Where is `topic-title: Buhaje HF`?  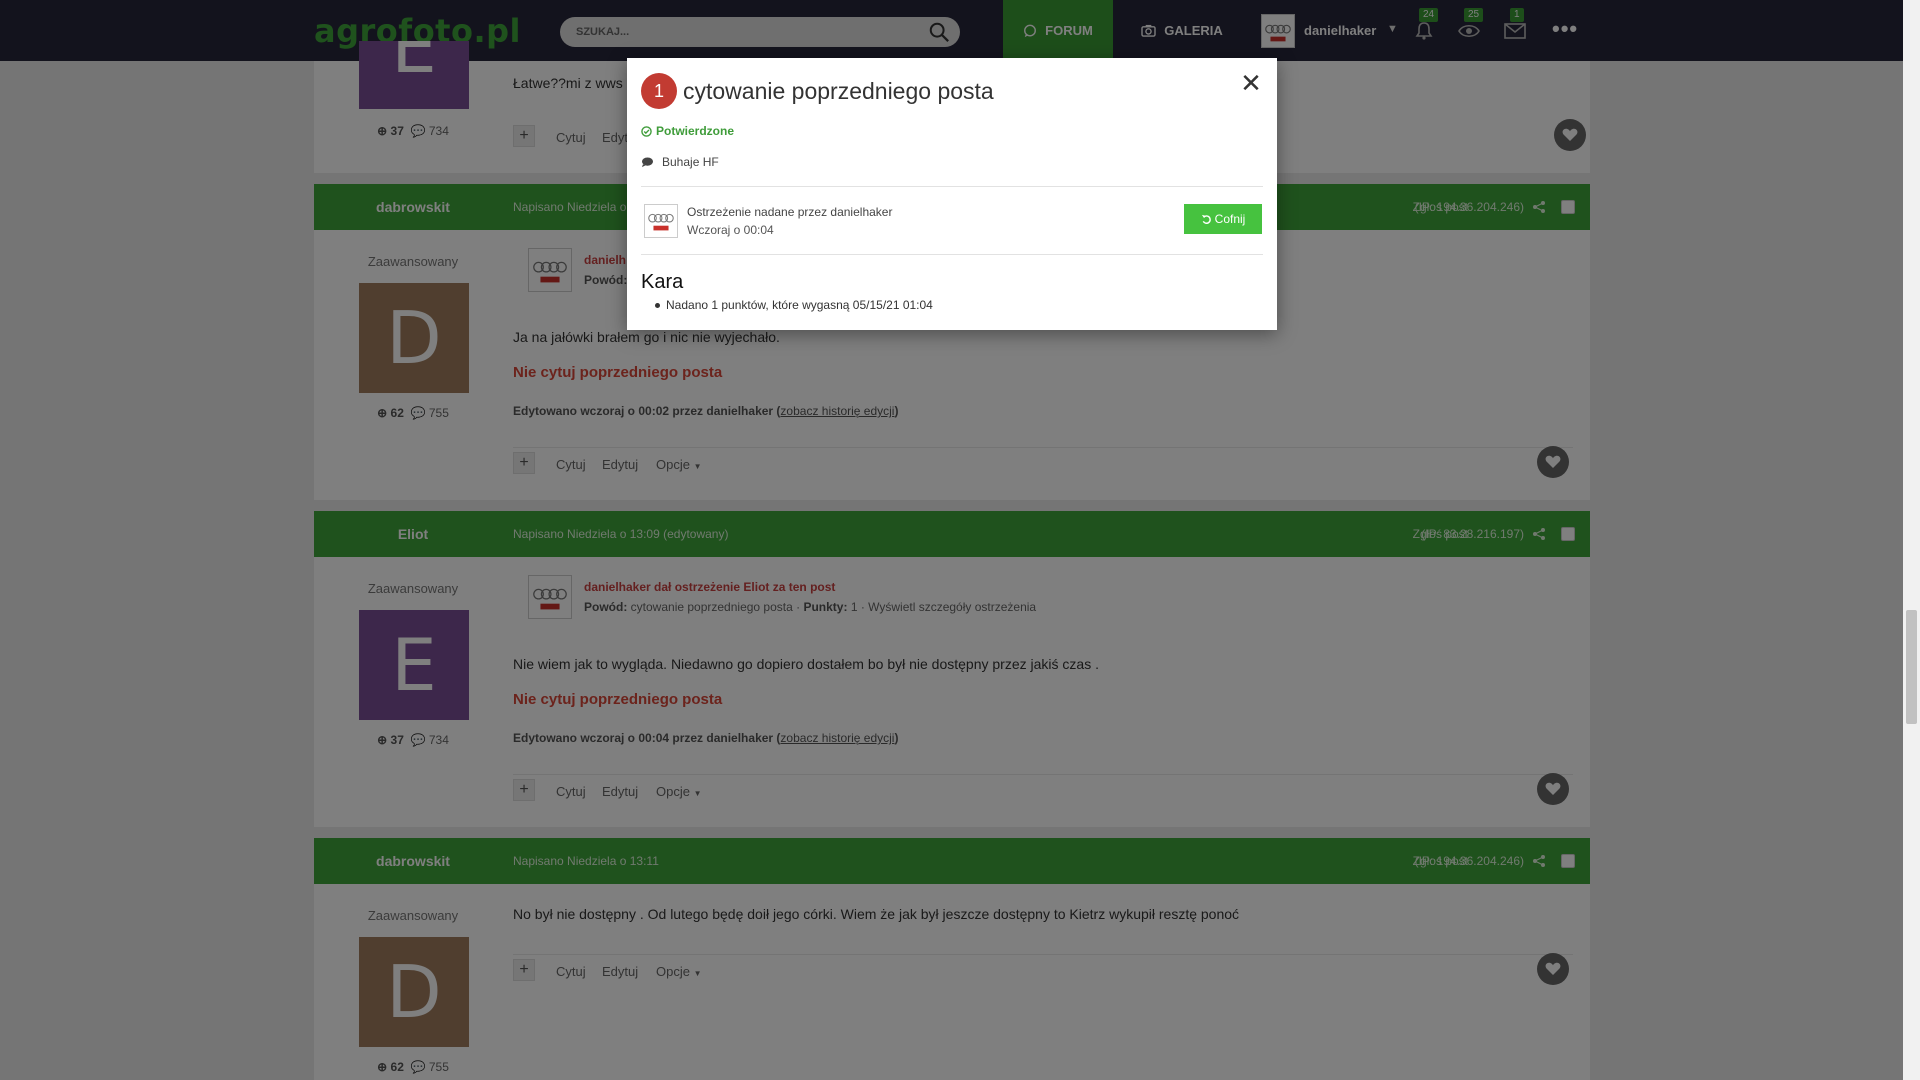
topic-title: Buhaje HF is located at coordinates (690, 162).